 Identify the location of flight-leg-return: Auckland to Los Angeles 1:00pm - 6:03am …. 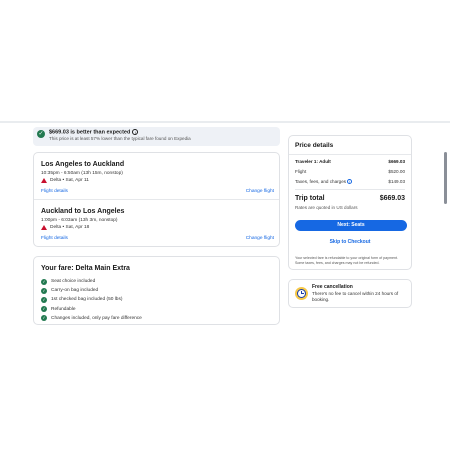
(157, 224).